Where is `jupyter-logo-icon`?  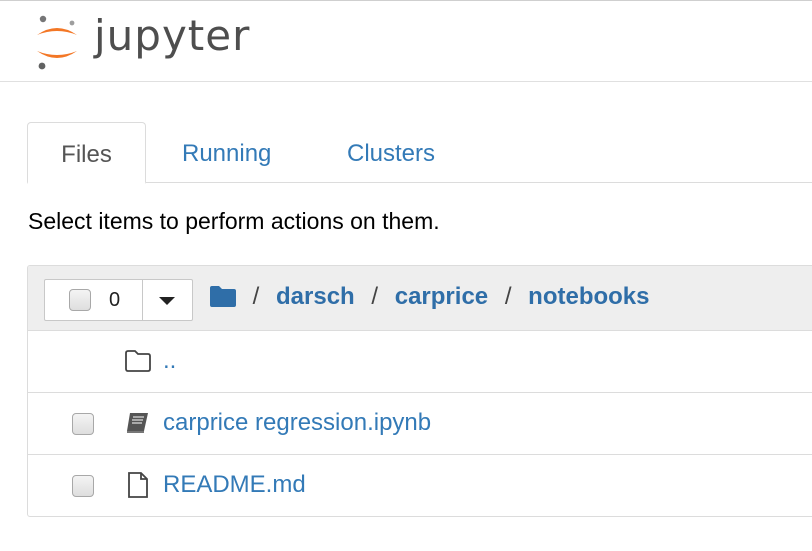
jupyter-logo-icon is located at coordinates (57, 42).